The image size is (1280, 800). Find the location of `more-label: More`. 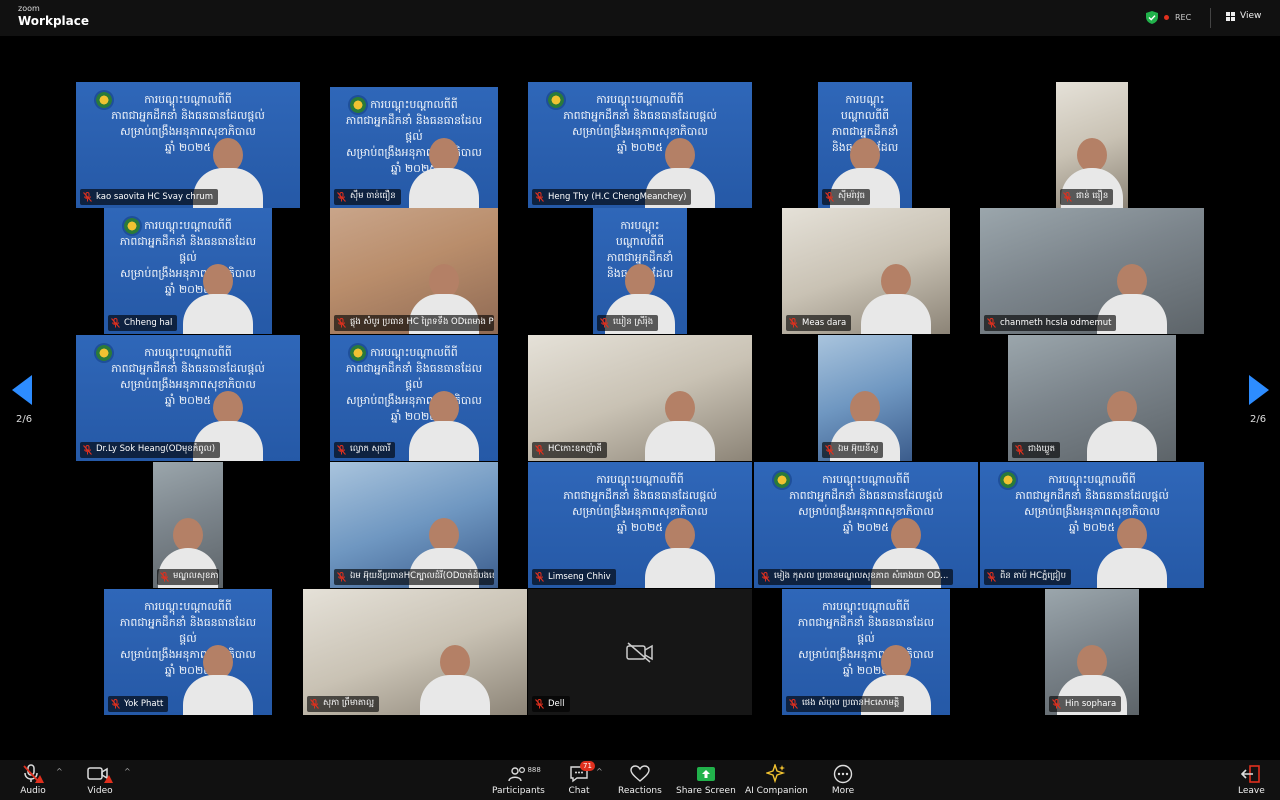

more-label: More is located at coordinates (843, 791).